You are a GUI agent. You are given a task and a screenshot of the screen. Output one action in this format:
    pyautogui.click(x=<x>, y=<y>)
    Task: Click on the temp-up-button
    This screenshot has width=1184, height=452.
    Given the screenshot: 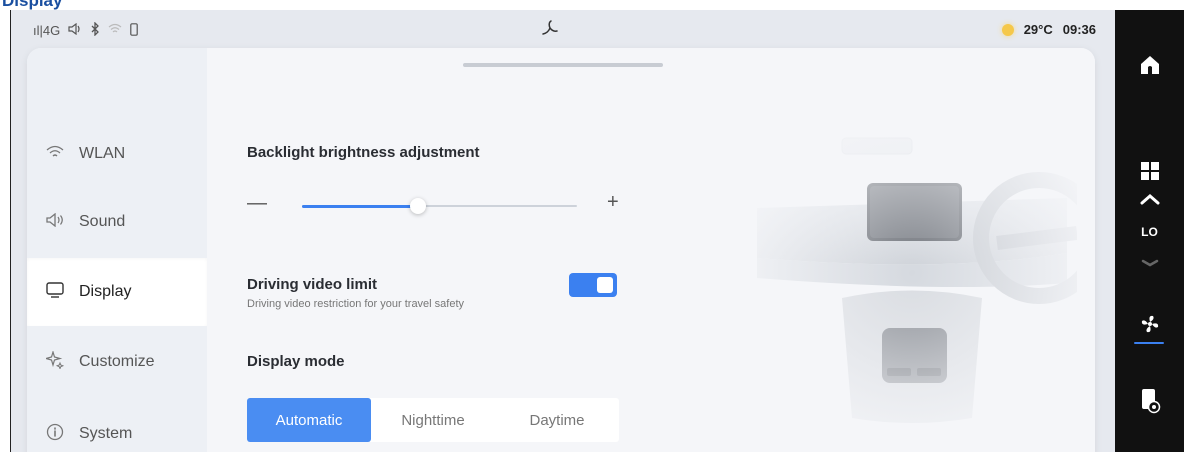 What is the action you would take?
    pyautogui.click(x=1149, y=201)
    